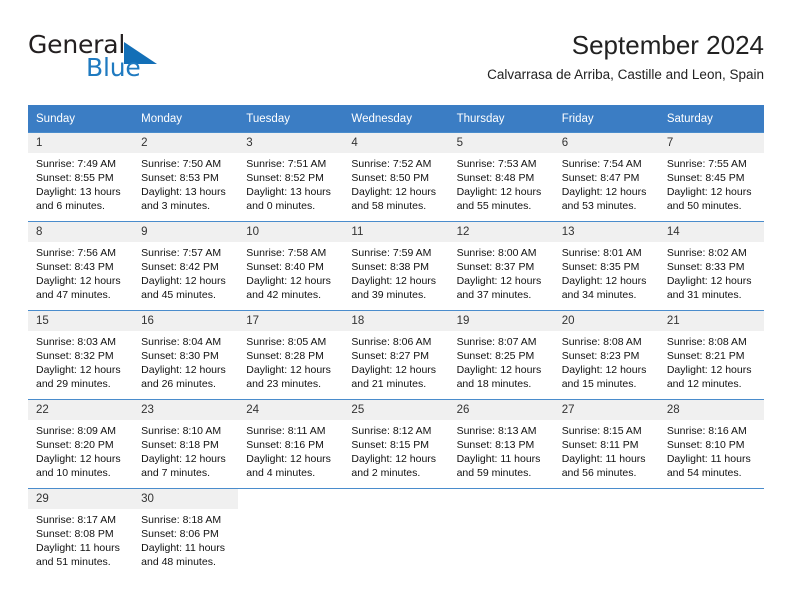 This screenshot has height=612, width=792. I want to click on day-daylight2-text: and 59 minutes., so click(494, 473).